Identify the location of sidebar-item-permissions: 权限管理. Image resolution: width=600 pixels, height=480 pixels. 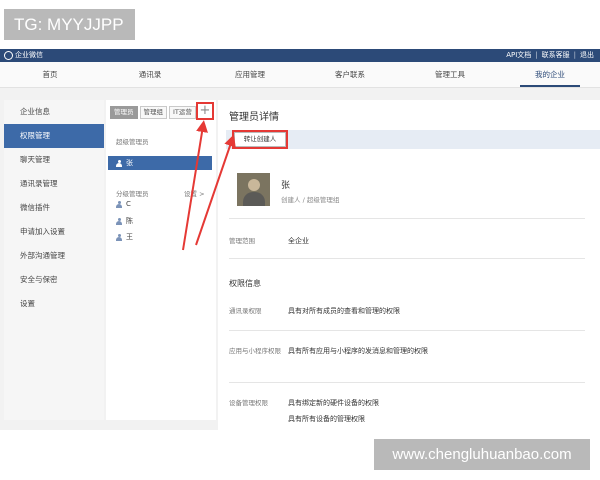
(54, 136).